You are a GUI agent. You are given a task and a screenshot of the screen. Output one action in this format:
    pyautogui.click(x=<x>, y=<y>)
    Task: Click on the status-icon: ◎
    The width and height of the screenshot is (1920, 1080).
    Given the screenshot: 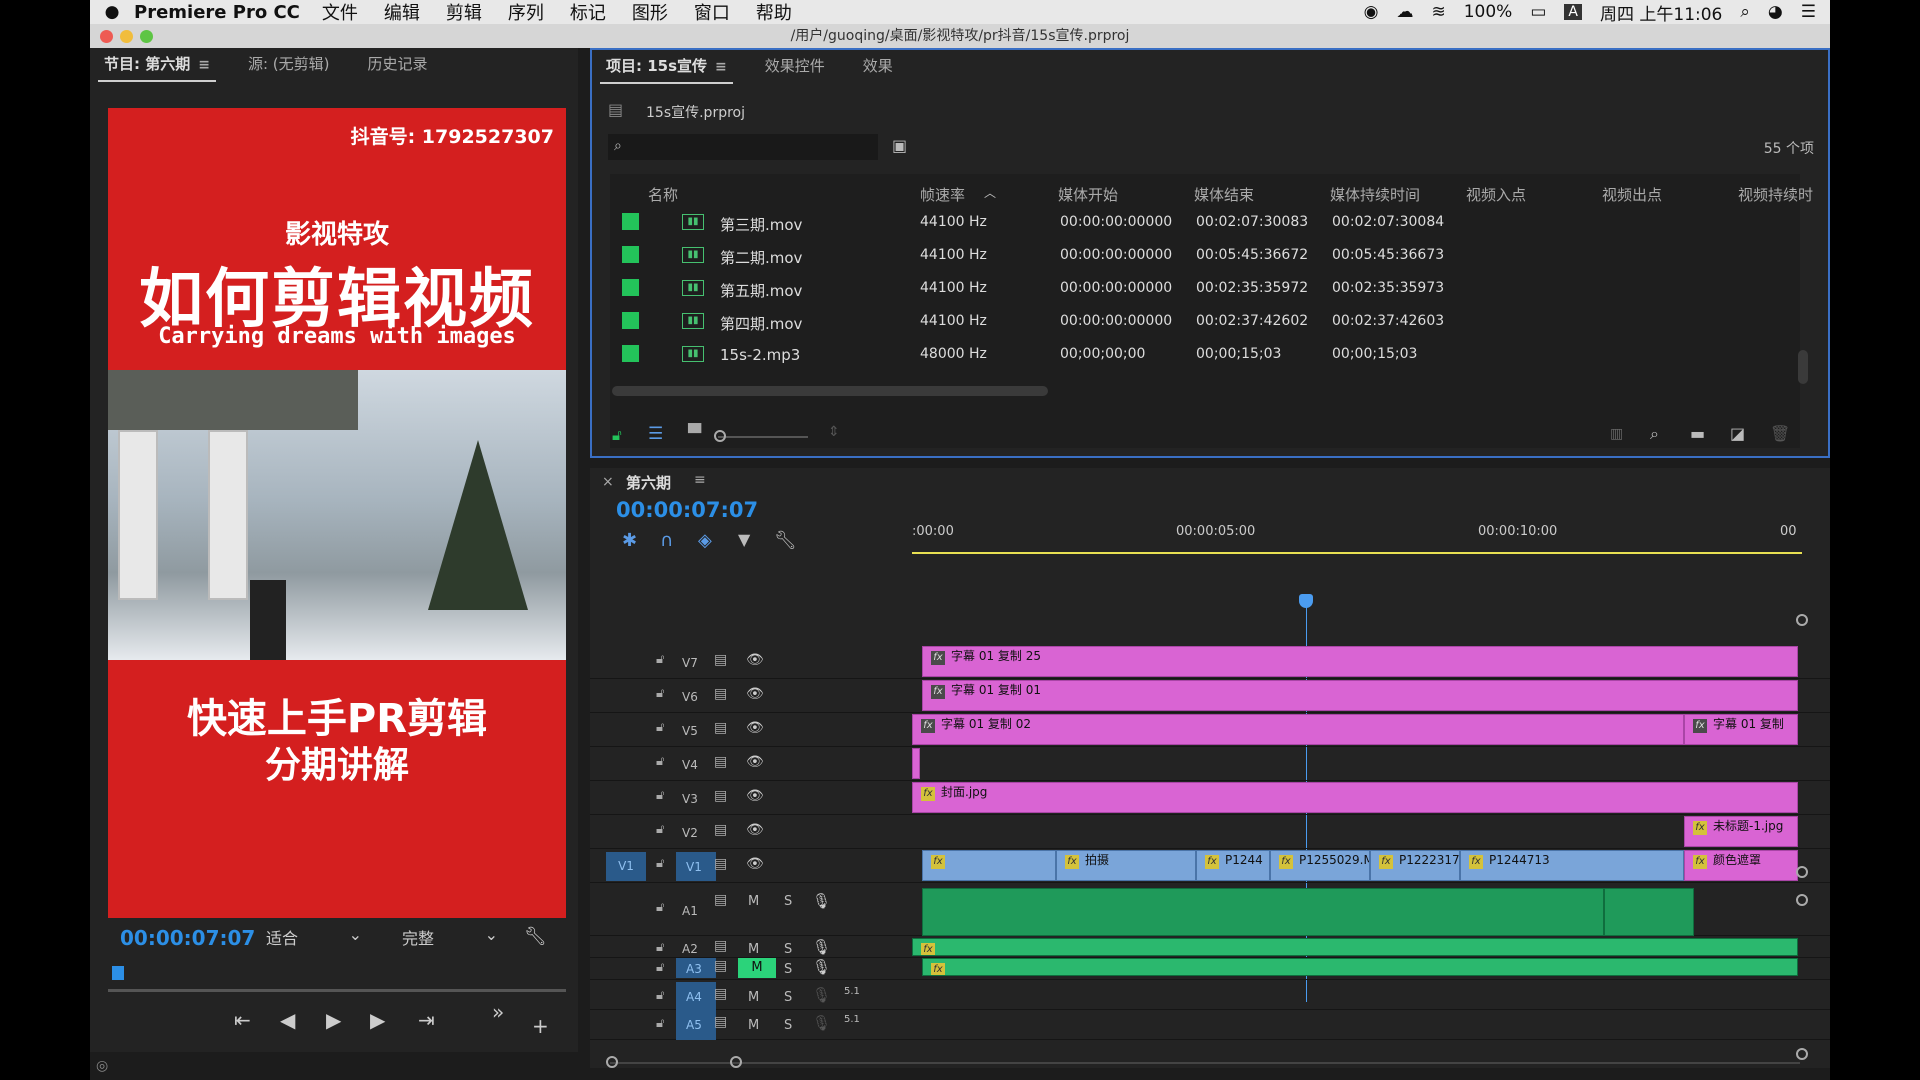 What is the action you would take?
    pyautogui.click(x=102, y=1066)
    